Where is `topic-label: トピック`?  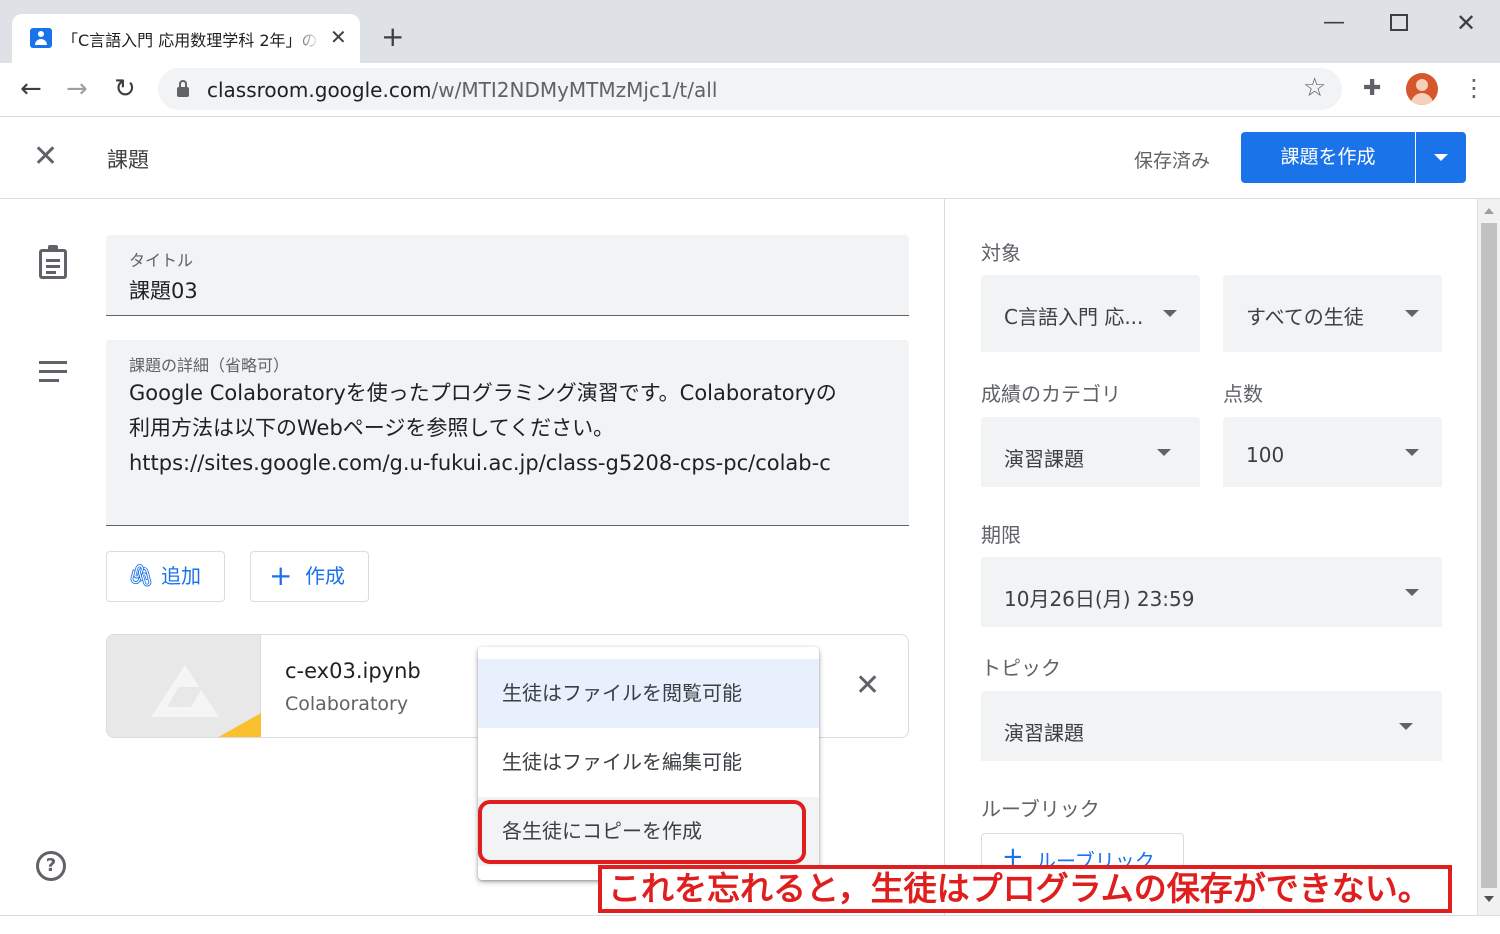
topic-label: トピック is located at coordinates (1021, 668).